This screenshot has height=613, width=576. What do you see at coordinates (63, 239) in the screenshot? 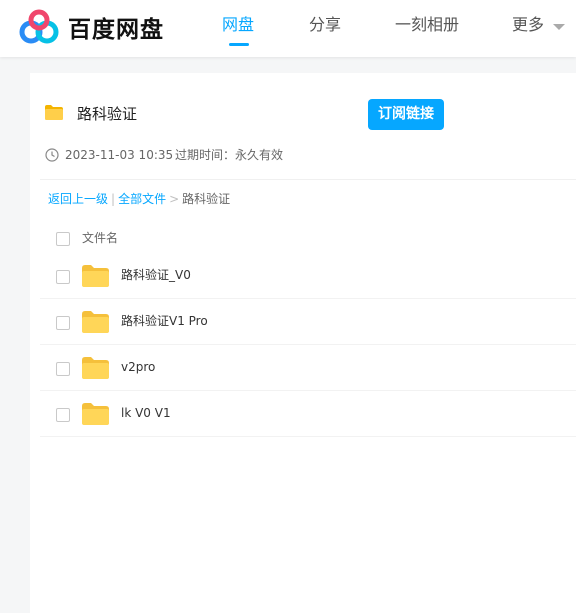
I see `select-all-checkbox` at bounding box center [63, 239].